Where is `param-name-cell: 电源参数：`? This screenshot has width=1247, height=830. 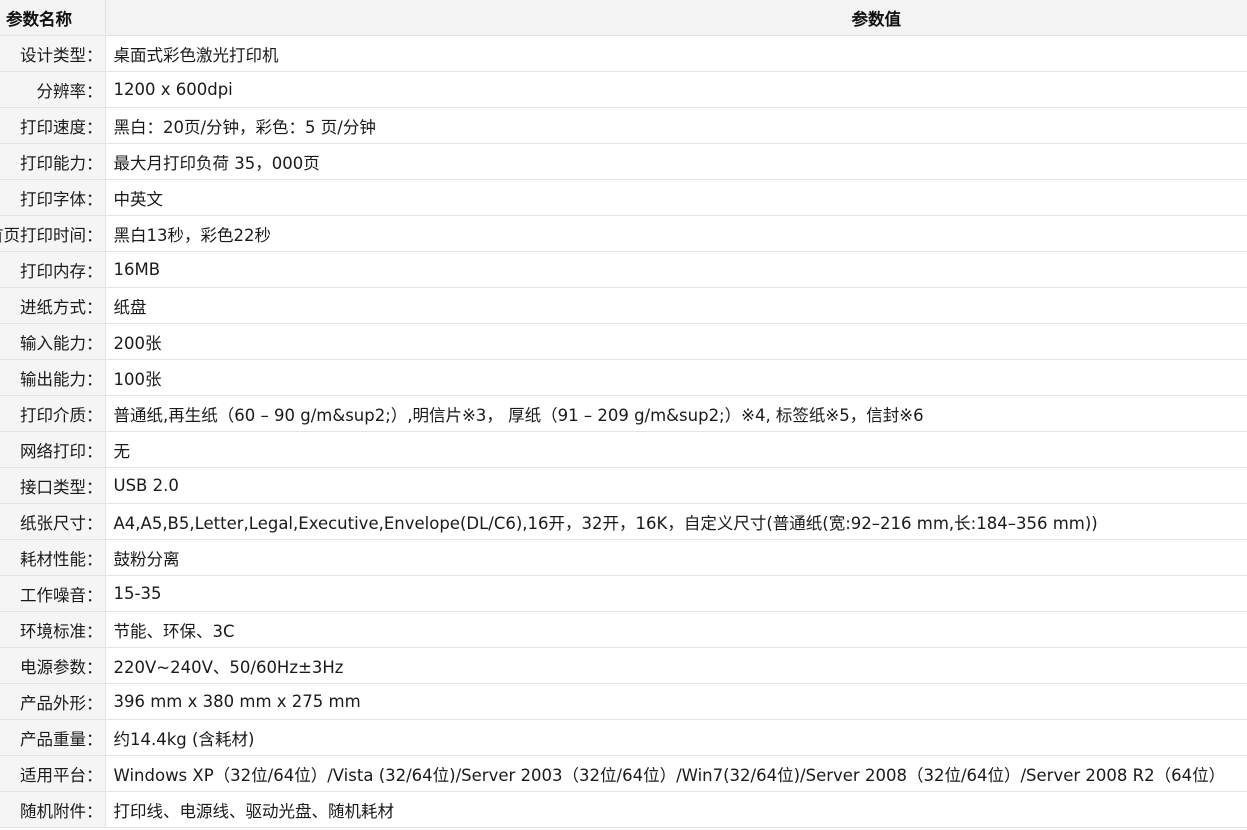
param-name-cell: 电源参数： is located at coordinates (53, 665).